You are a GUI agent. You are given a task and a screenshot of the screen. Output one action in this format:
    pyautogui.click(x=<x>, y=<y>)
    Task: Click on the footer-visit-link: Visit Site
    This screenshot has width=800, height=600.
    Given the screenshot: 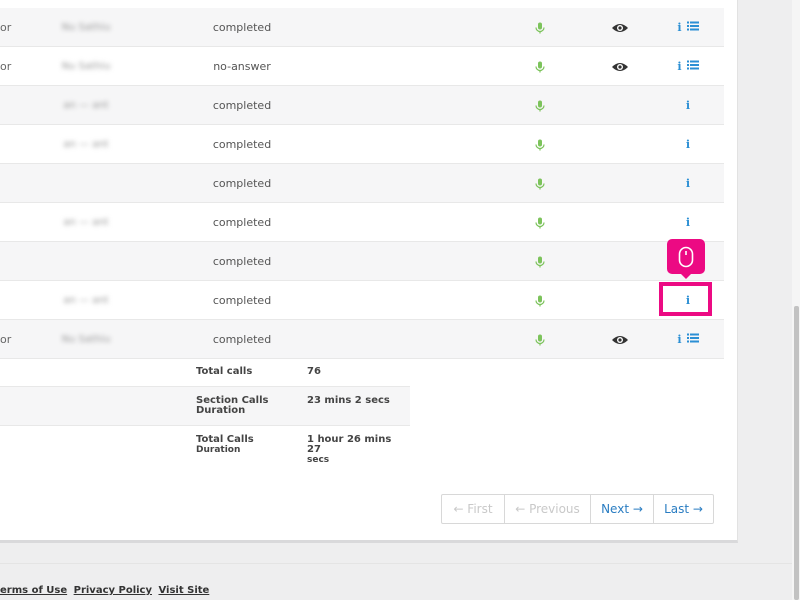 What is the action you would take?
    pyautogui.click(x=183, y=590)
    